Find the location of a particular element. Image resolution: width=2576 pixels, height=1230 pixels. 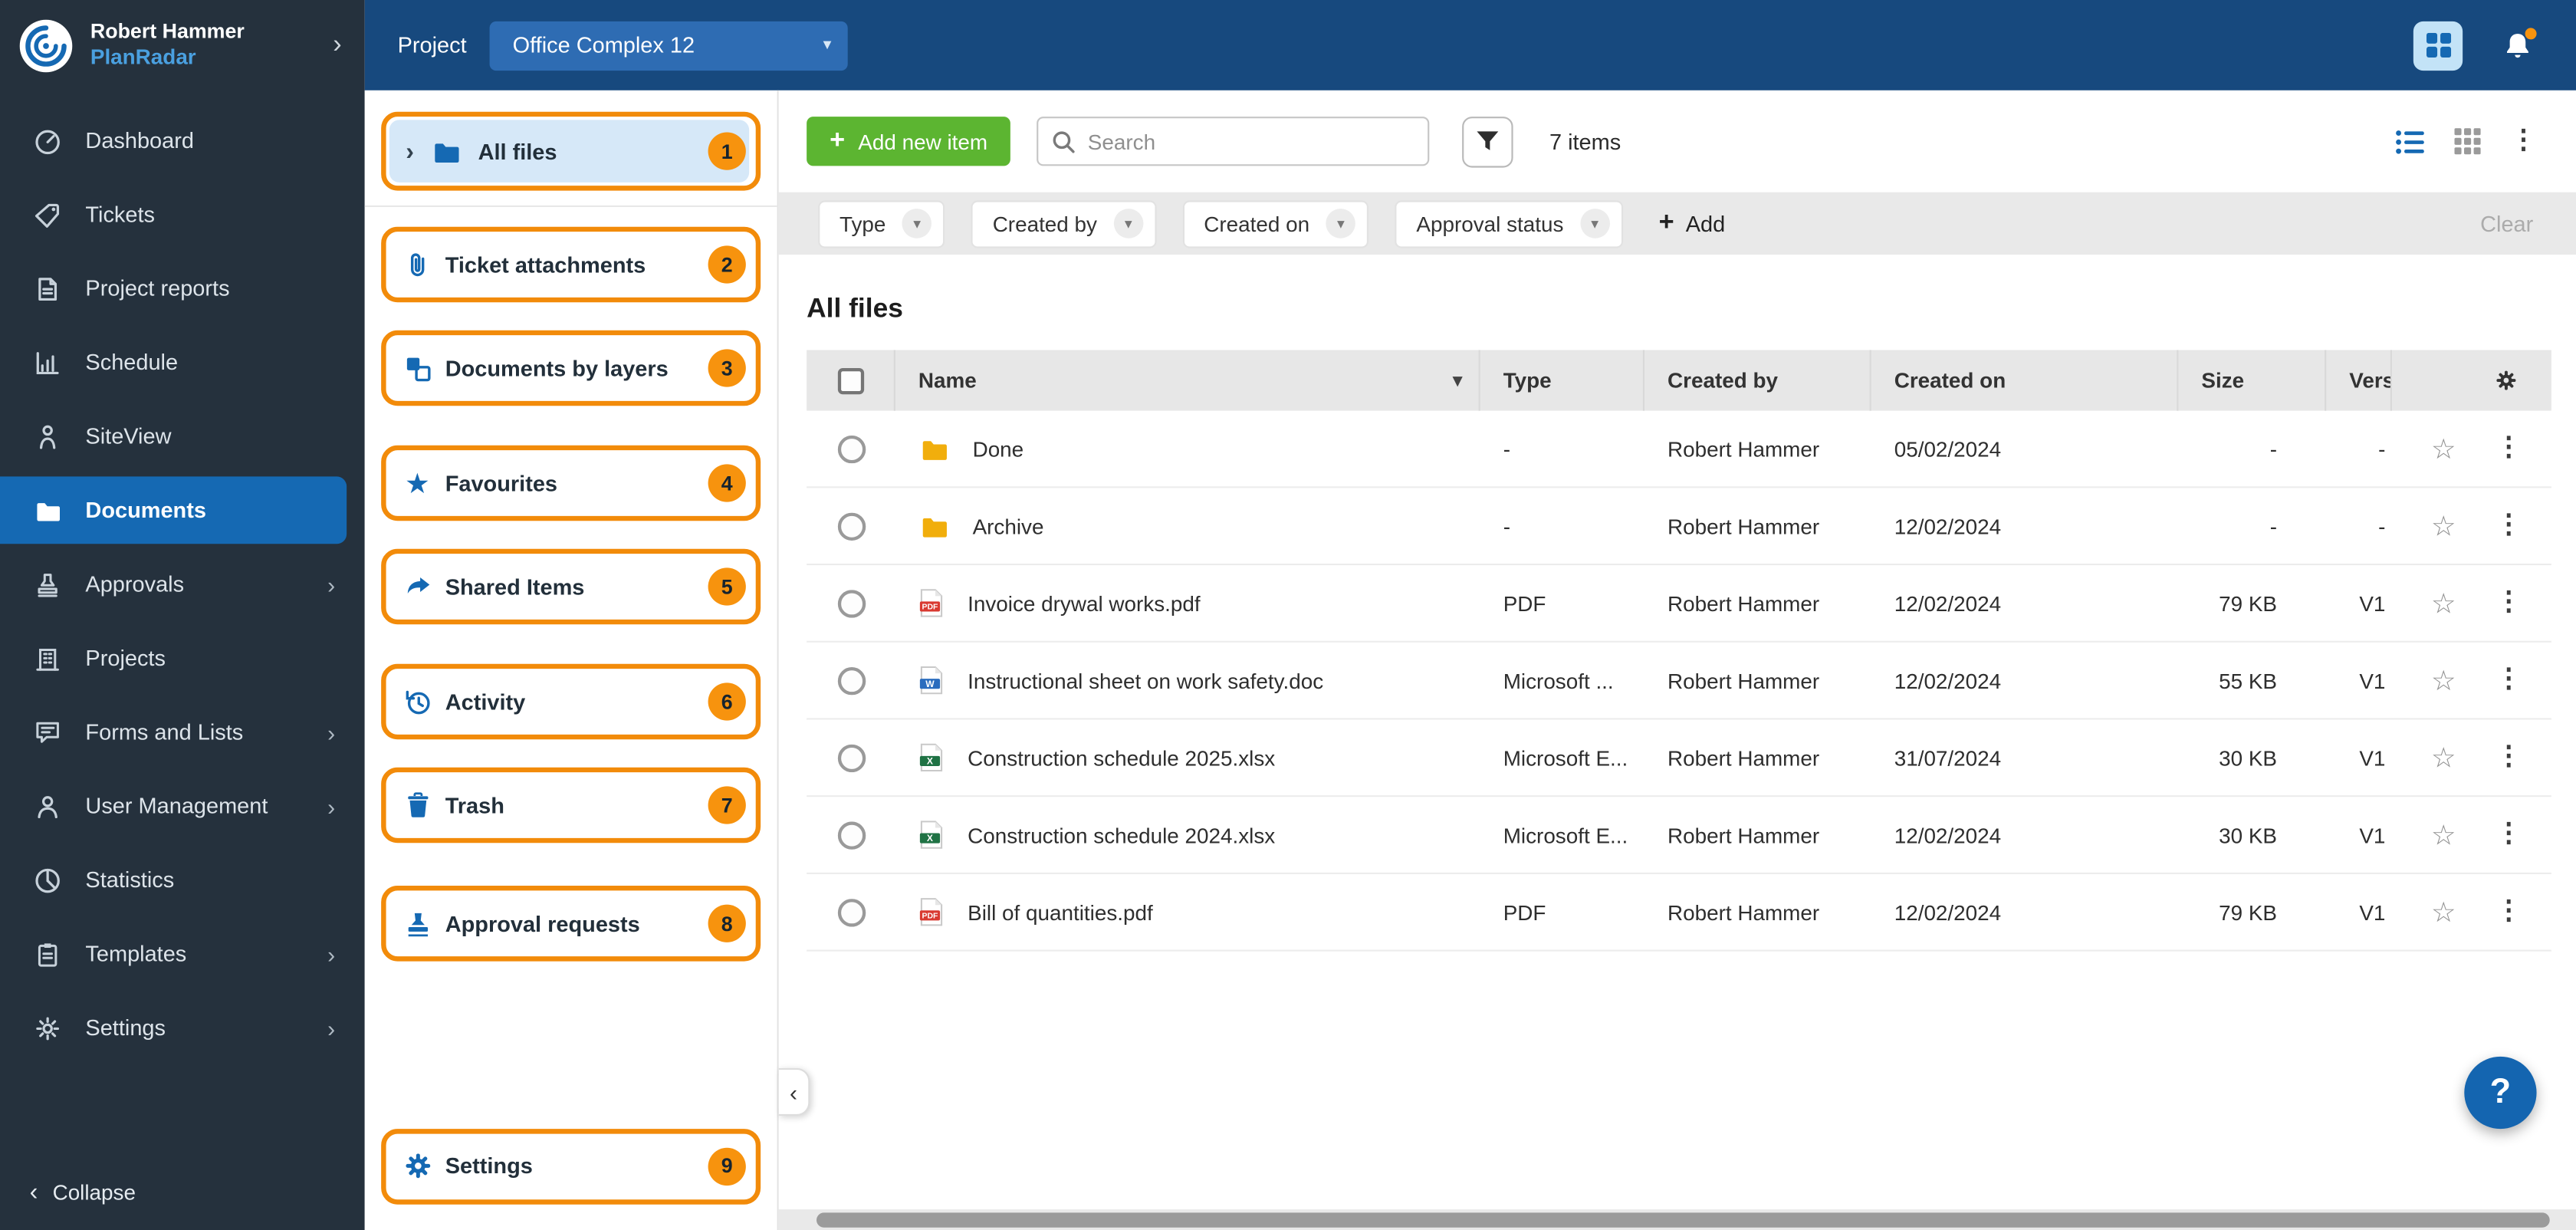

table-row: Done - Robert Hammer 05/02/2024 - - ☆ ⋮ is located at coordinates (1679, 449).